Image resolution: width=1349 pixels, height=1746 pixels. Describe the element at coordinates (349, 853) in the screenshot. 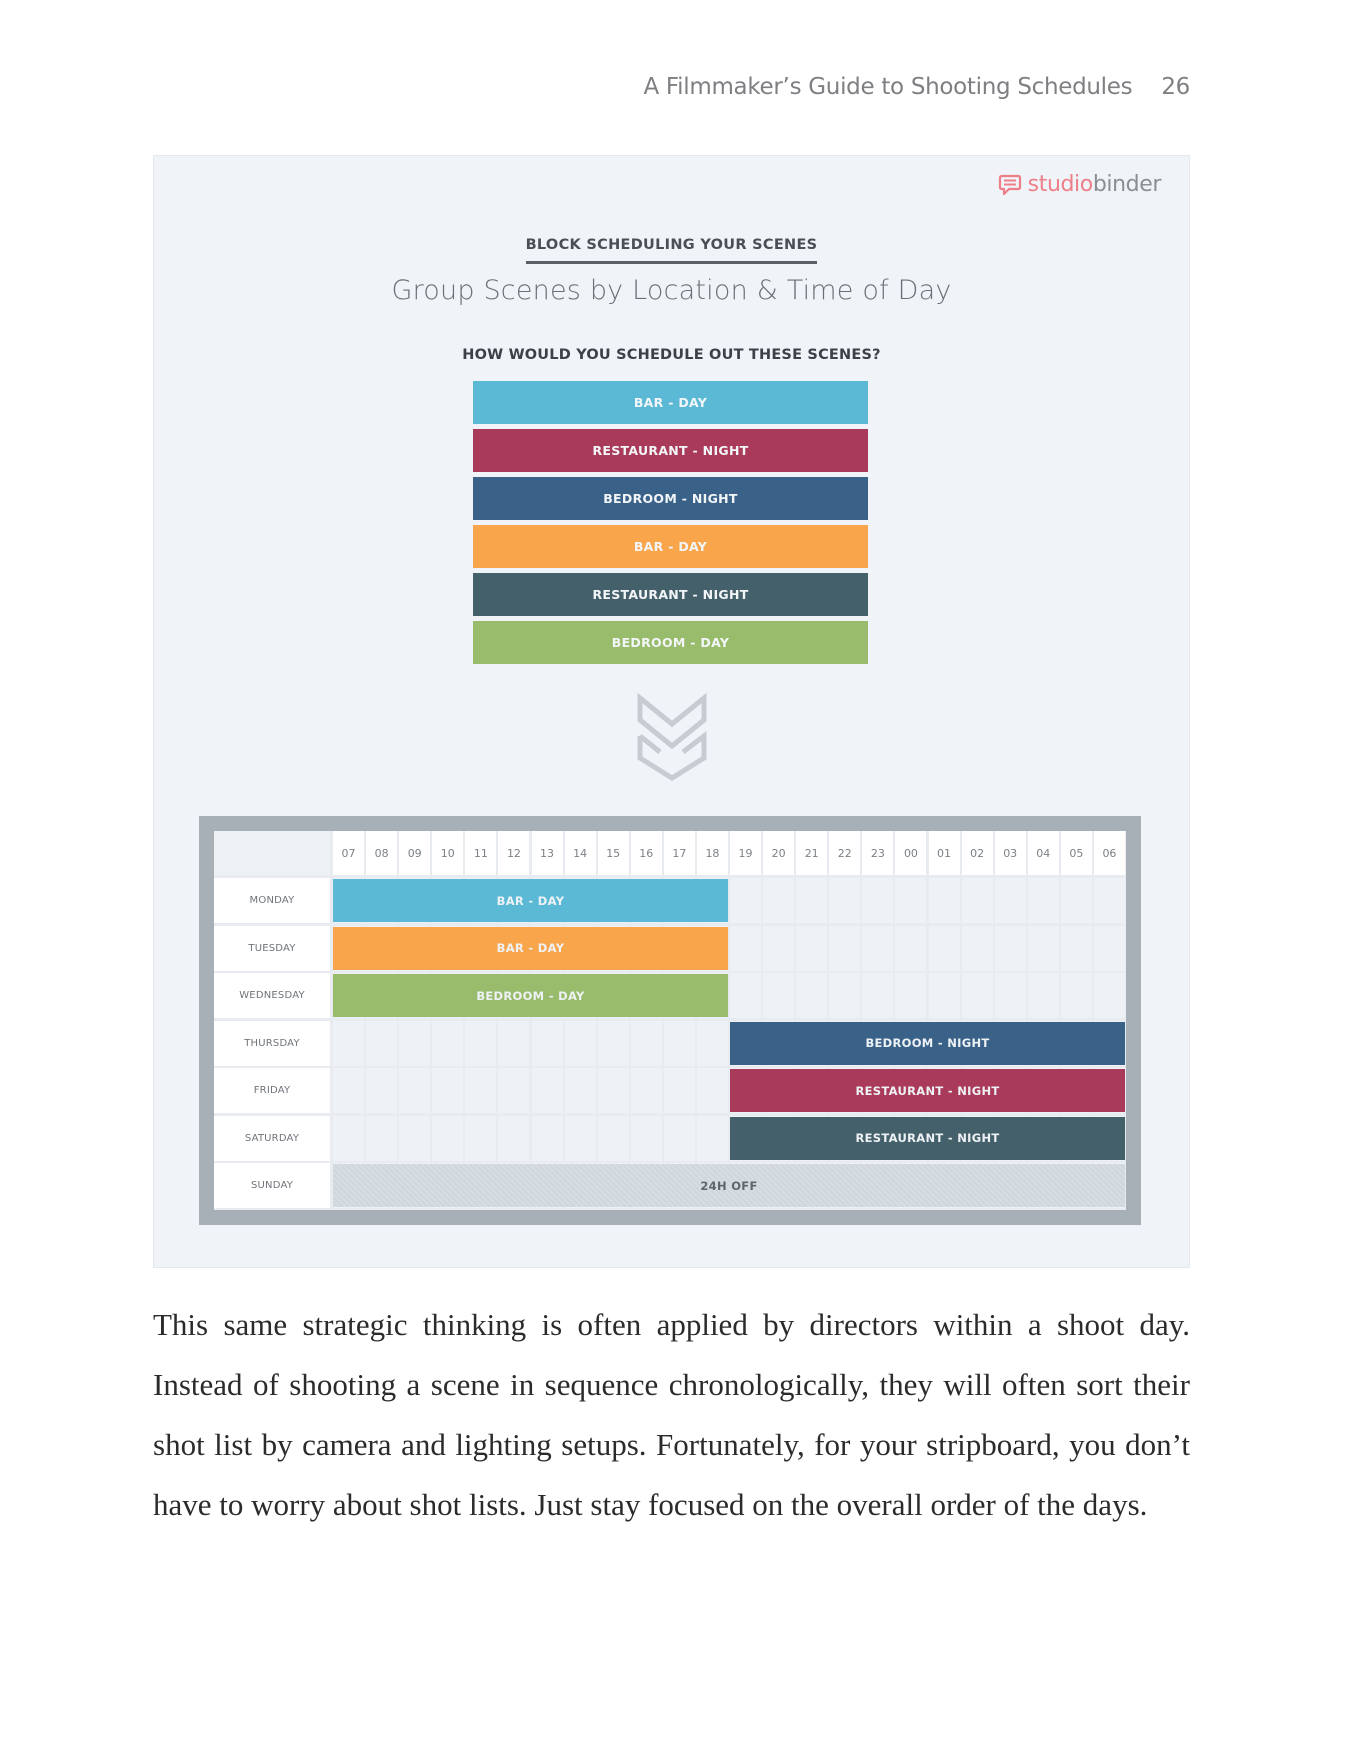

I see `hour-header: 07` at that location.